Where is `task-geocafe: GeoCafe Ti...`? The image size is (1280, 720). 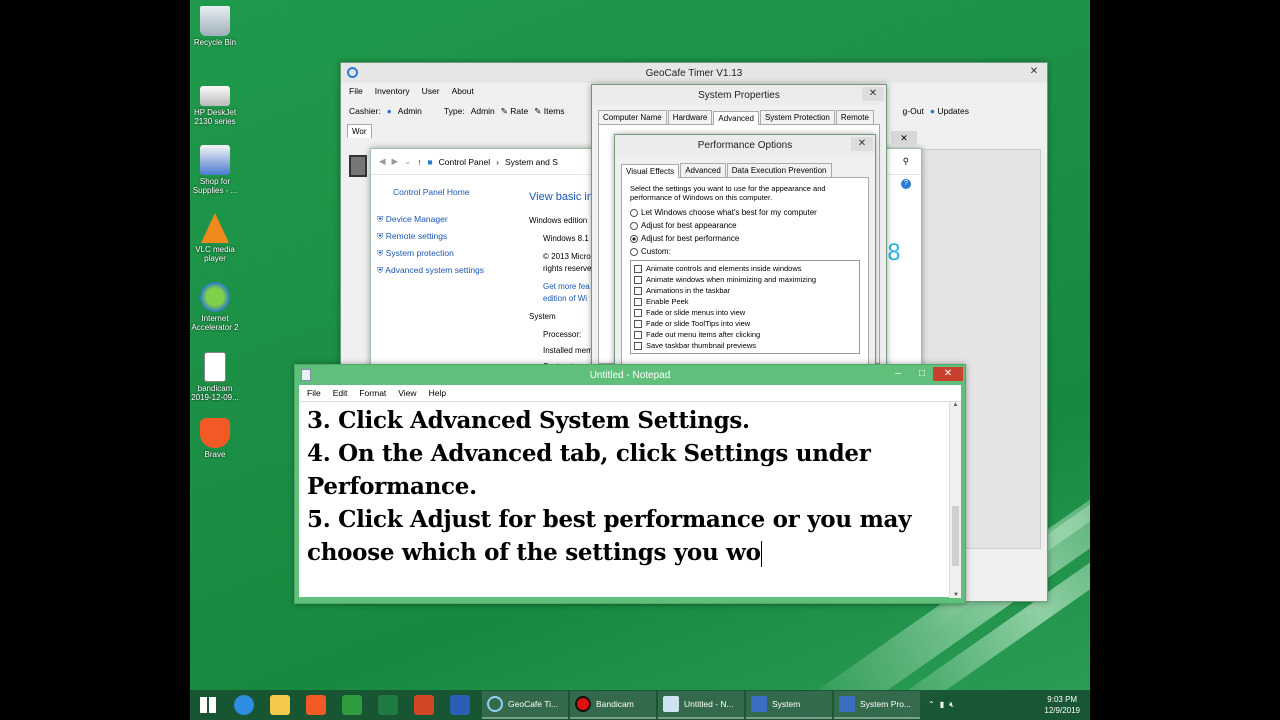
task-geocafe: GeoCafe Ti... is located at coordinates (525, 705).